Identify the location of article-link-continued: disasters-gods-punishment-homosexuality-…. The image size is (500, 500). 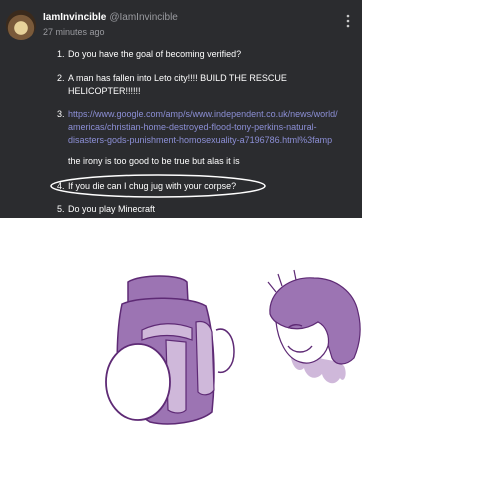
(197, 140).